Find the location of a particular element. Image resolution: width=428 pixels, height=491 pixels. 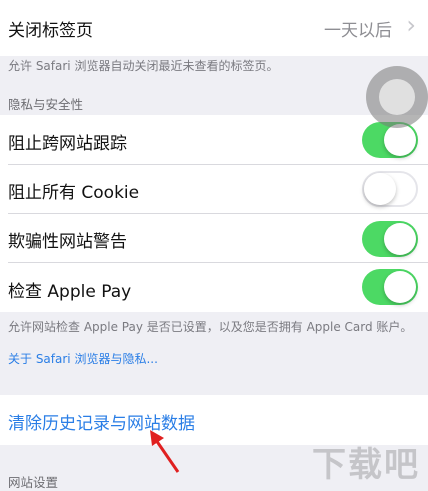

close-tabs-footer: 允许 Safari 浏览器自动关闭最近未查看的标签页。 is located at coordinates (143, 66).